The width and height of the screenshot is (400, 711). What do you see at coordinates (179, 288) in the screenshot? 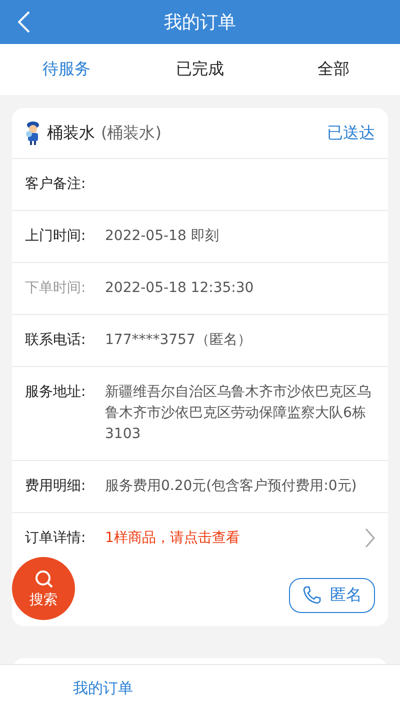
I see `field-value: 2022-05-18 12:35:30` at bounding box center [179, 288].